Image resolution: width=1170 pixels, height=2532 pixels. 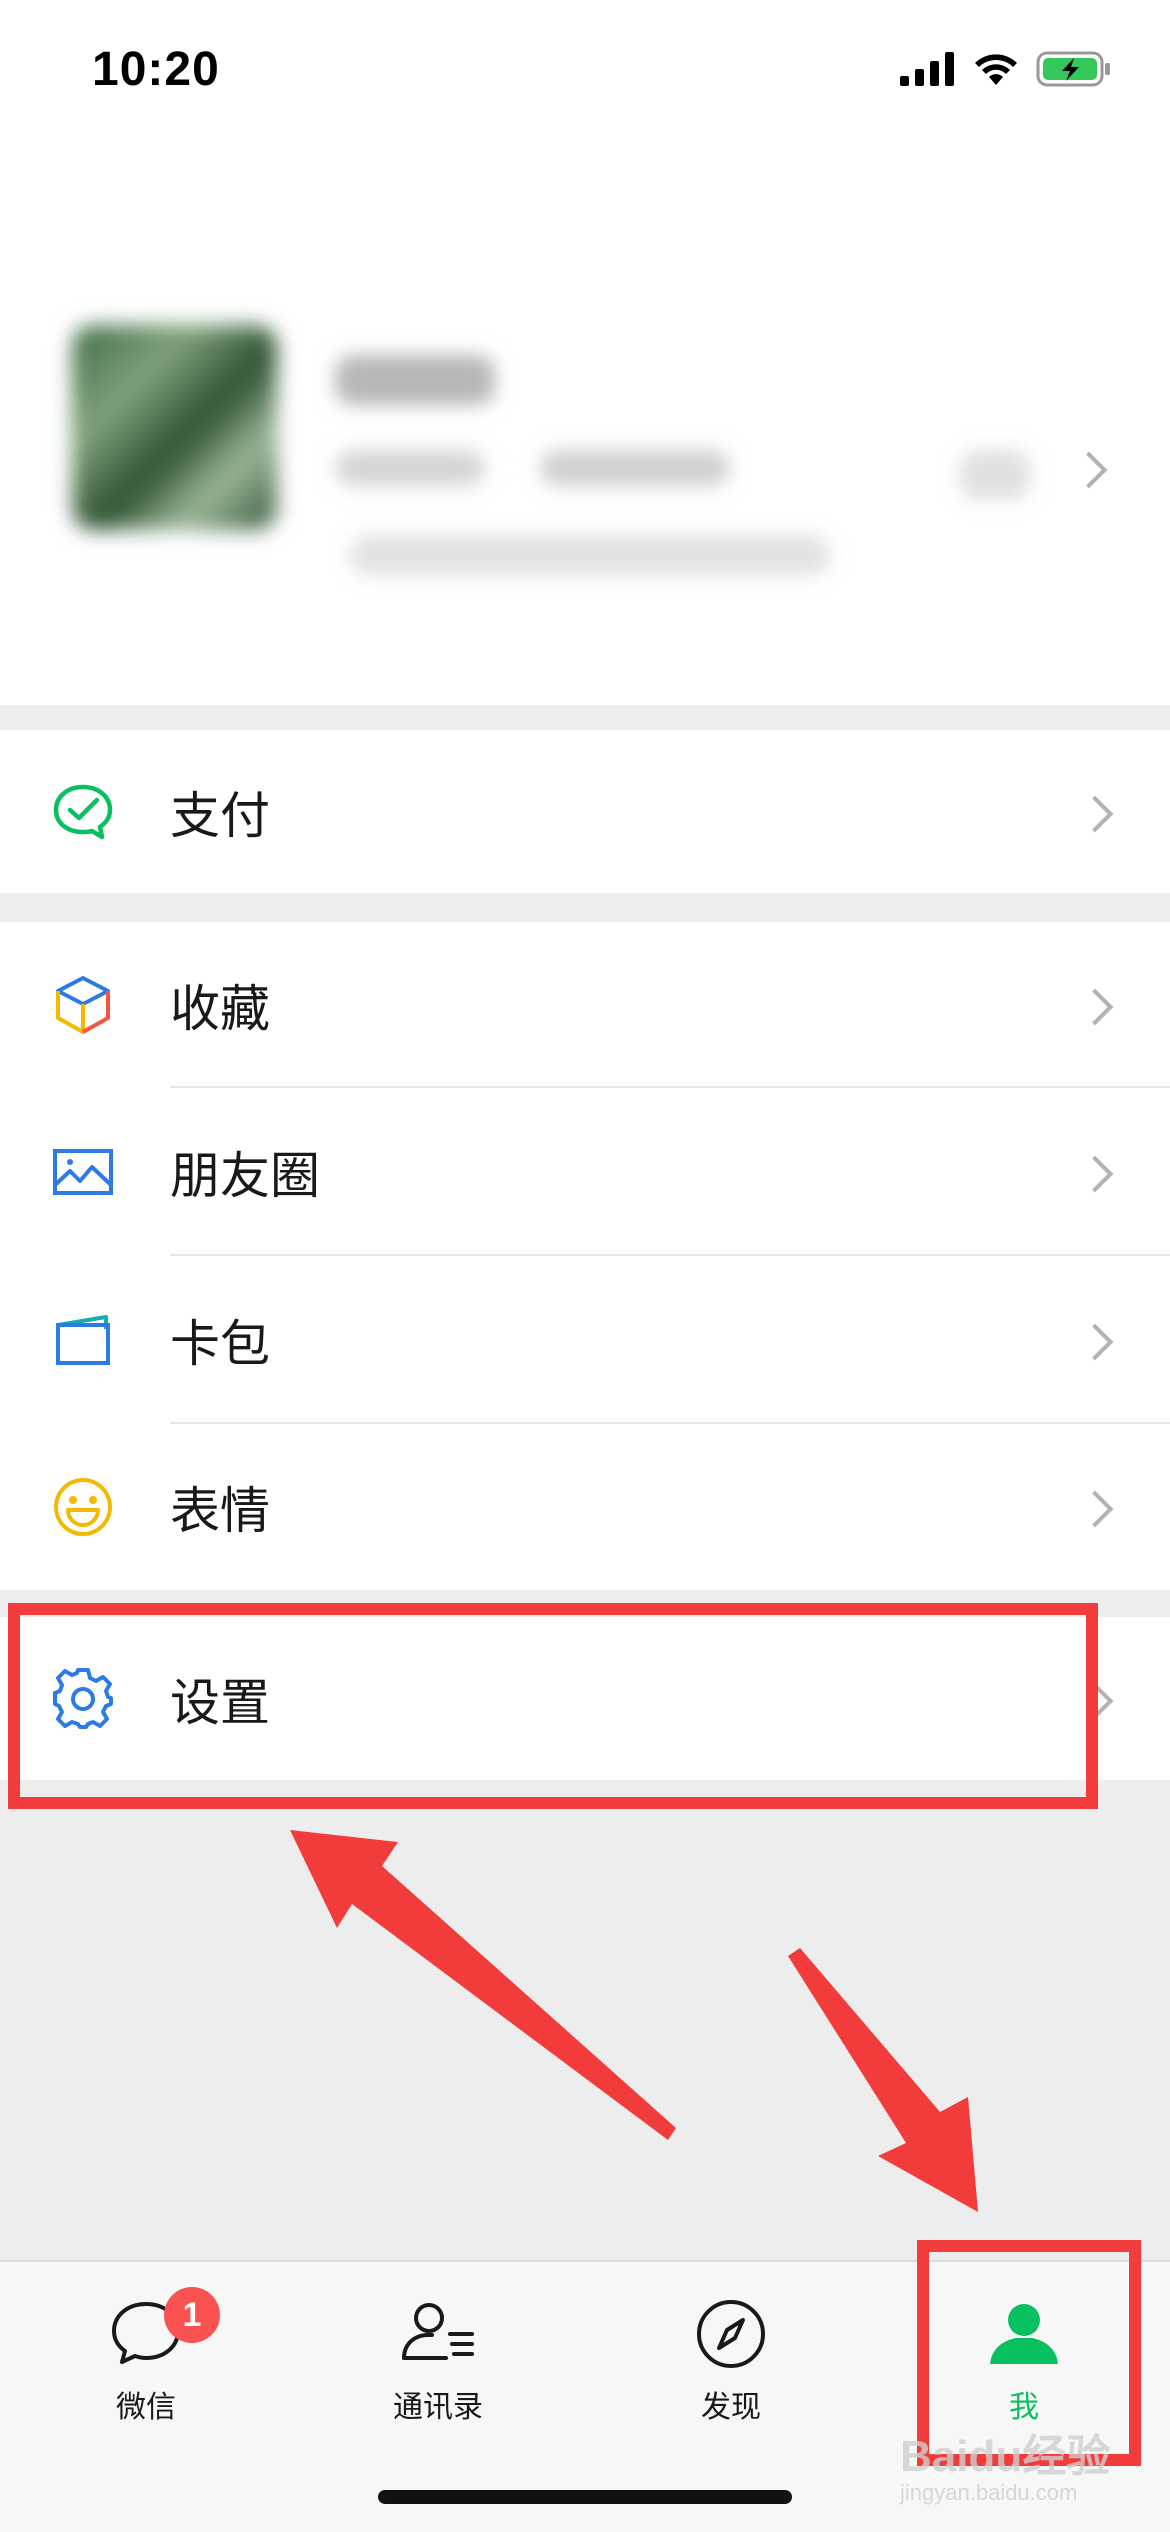 I want to click on wifi-icon, so click(x=996, y=69).